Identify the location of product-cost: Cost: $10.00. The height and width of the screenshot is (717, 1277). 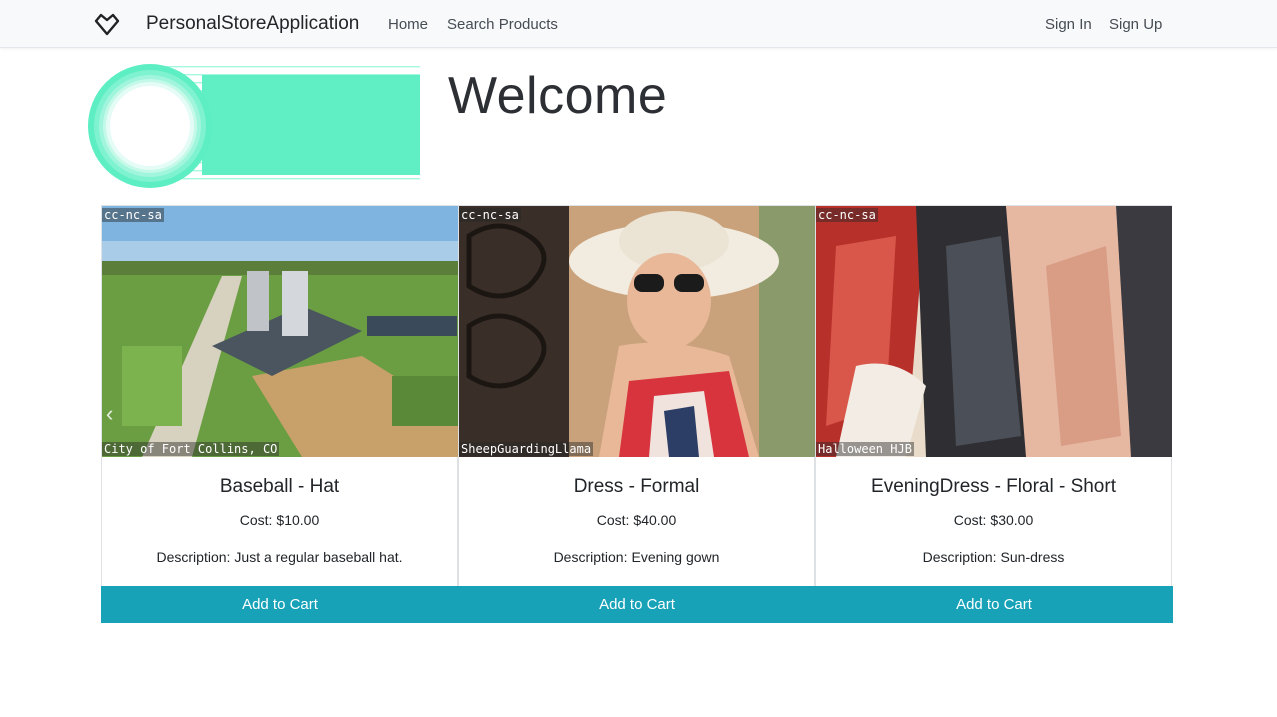
(279, 520).